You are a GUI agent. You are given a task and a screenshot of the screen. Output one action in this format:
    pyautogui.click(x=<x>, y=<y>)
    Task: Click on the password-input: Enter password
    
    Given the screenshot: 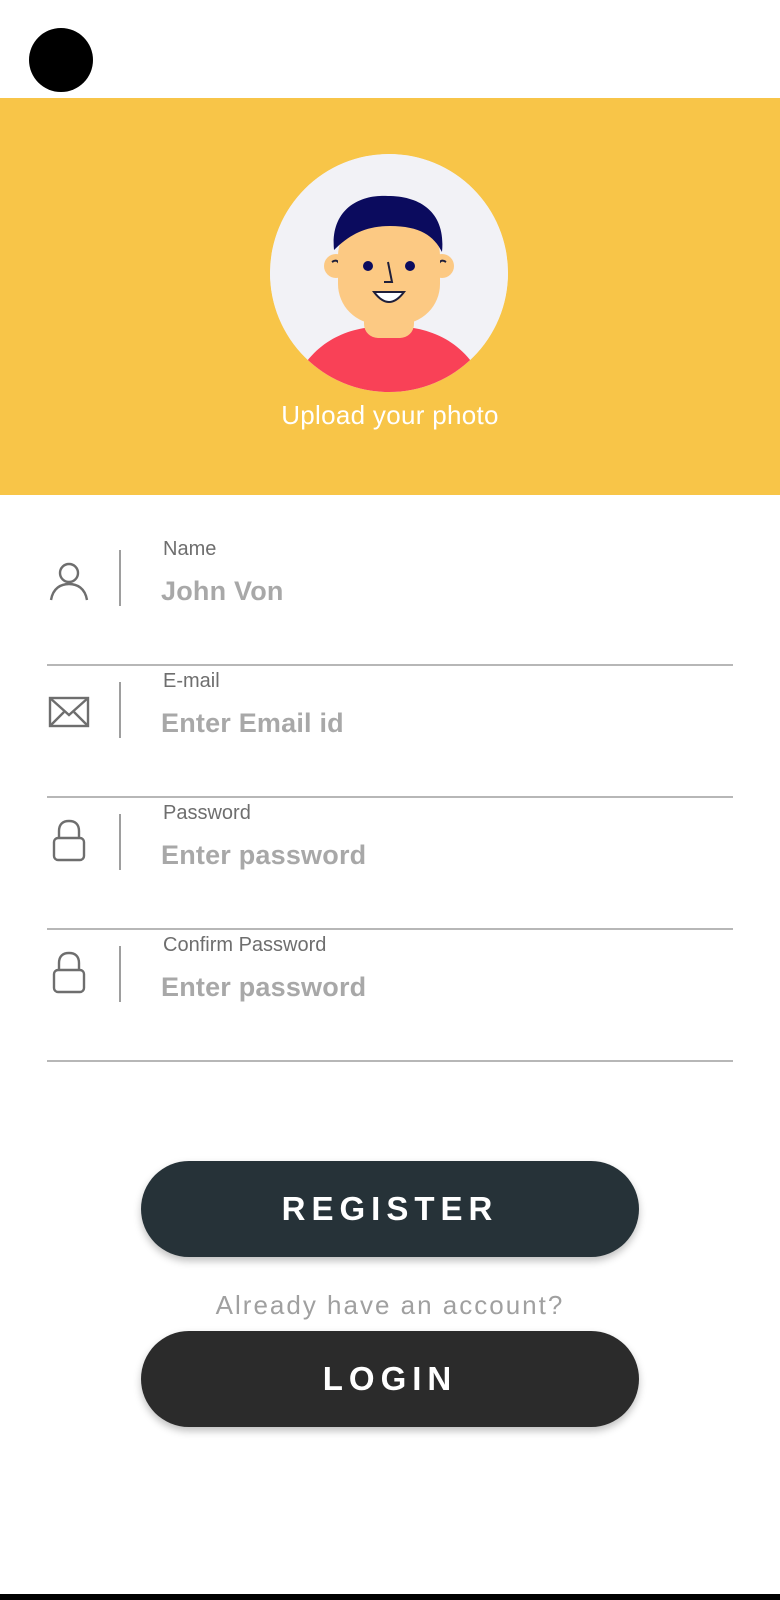 What is the action you would take?
    pyautogui.click(x=263, y=855)
    